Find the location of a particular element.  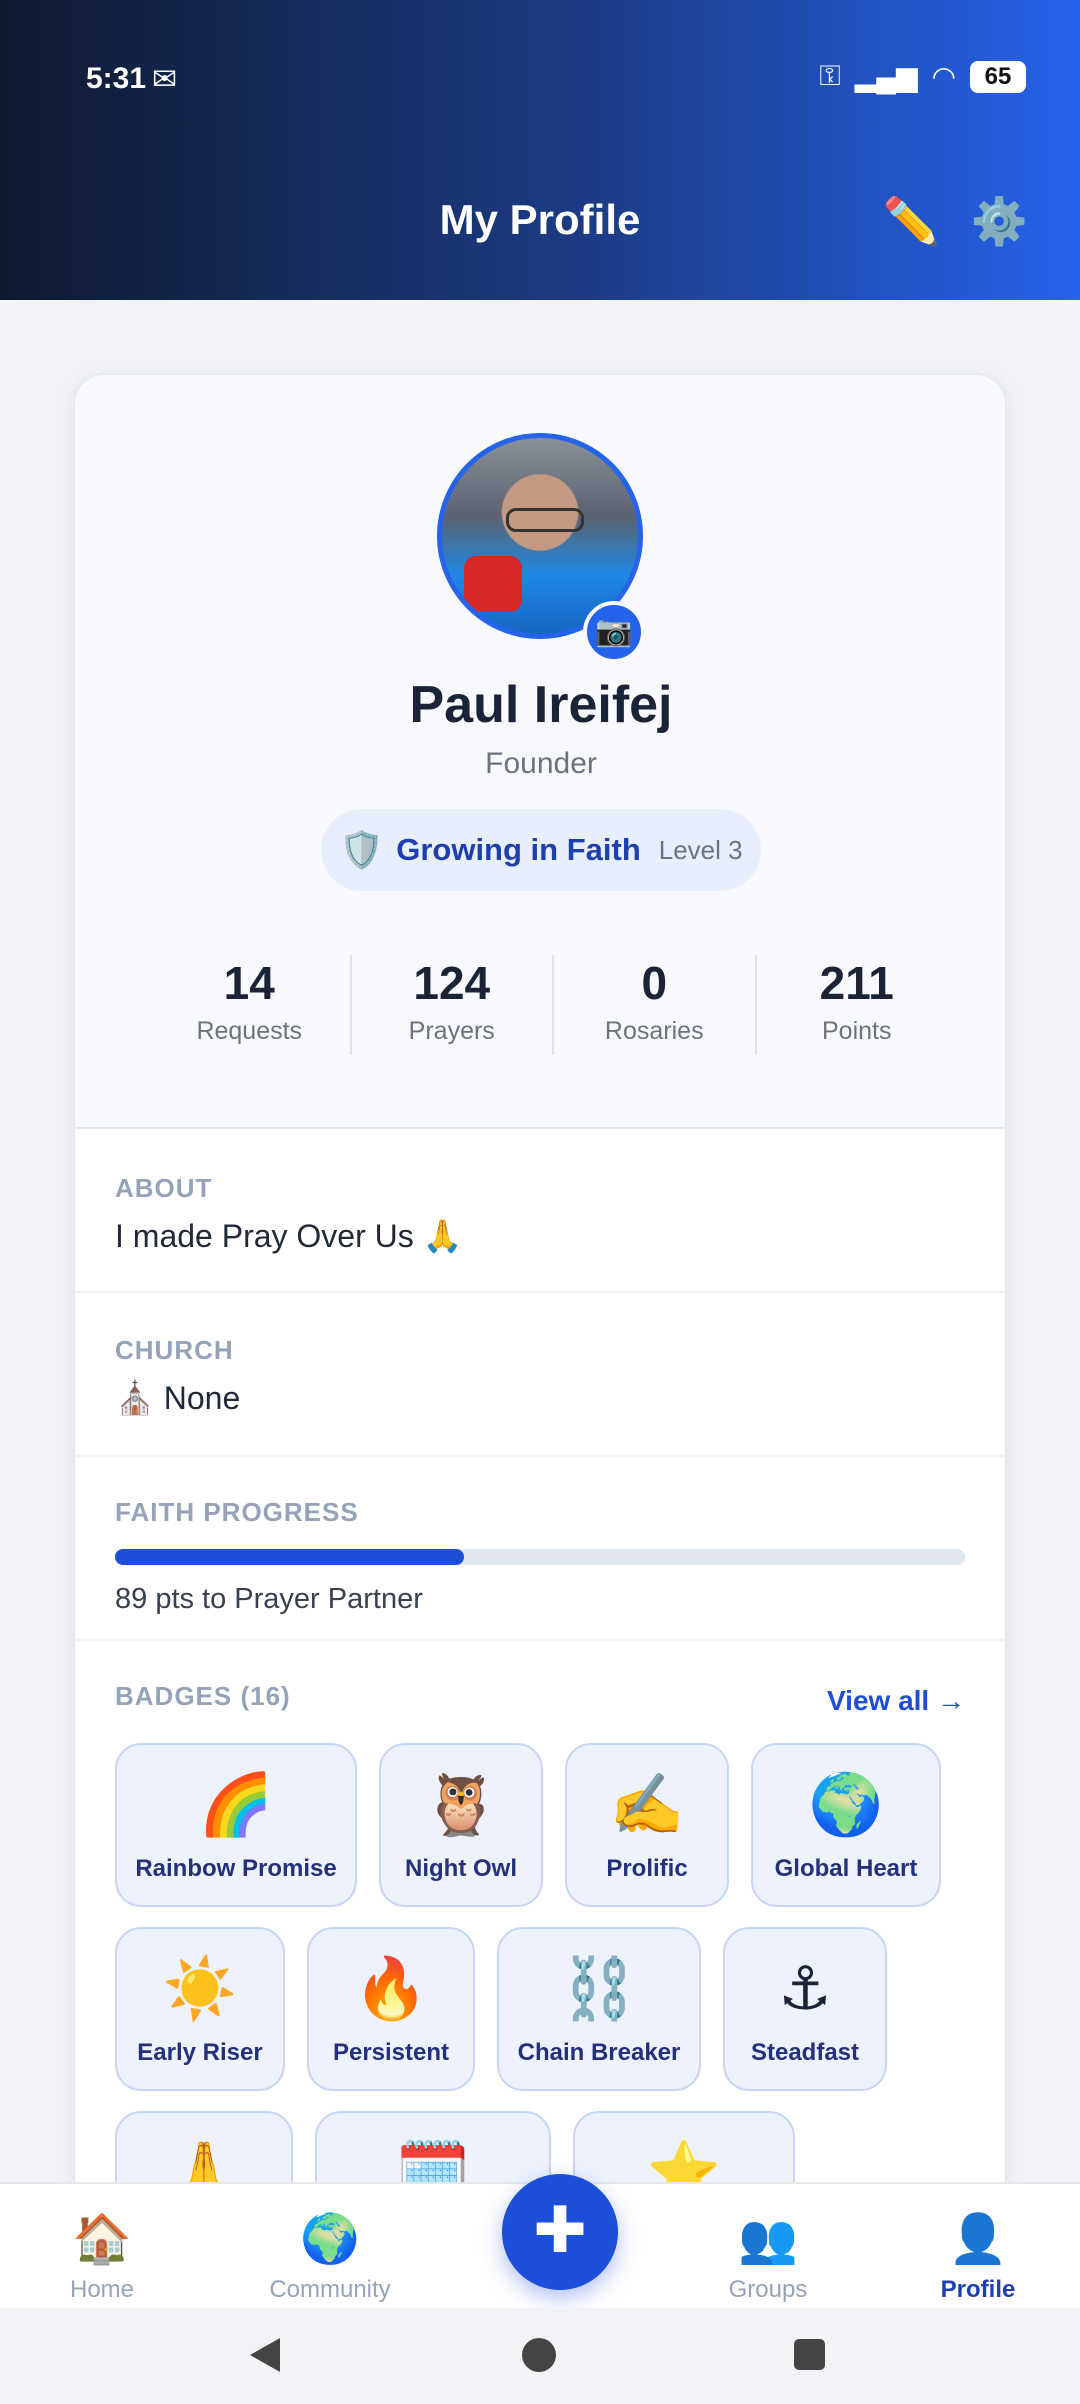

vpn-key-icon: ⚿ is located at coordinates (830, 75).